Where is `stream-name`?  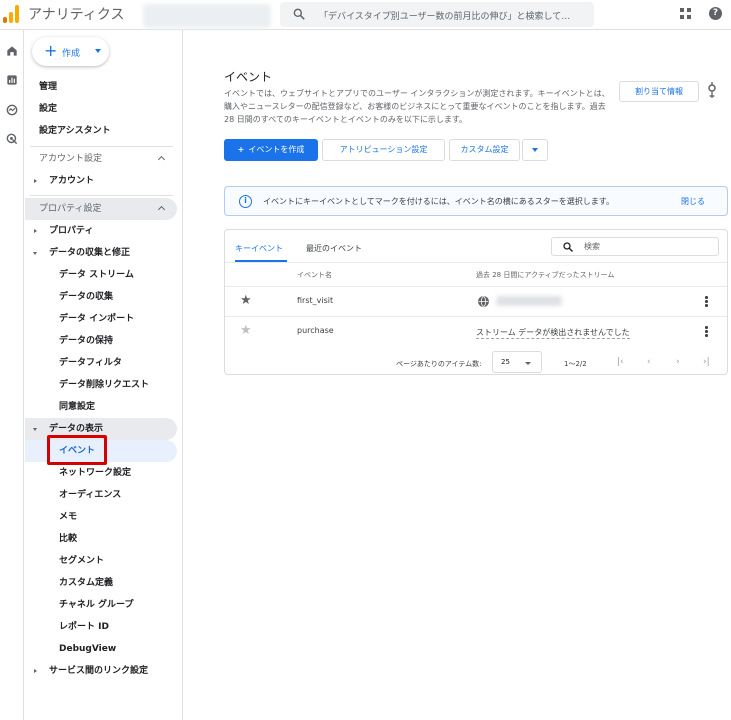
stream-name is located at coordinates (529, 301).